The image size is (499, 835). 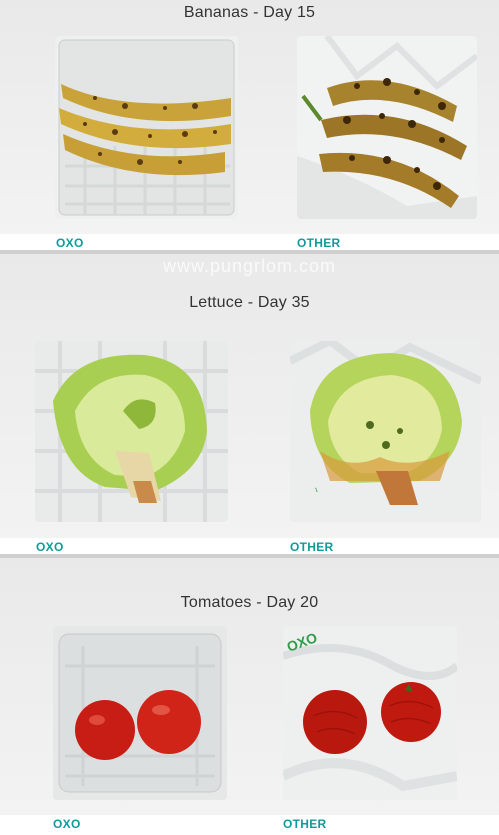 I want to click on oxo-bananas-image, so click(x=146, y=127).